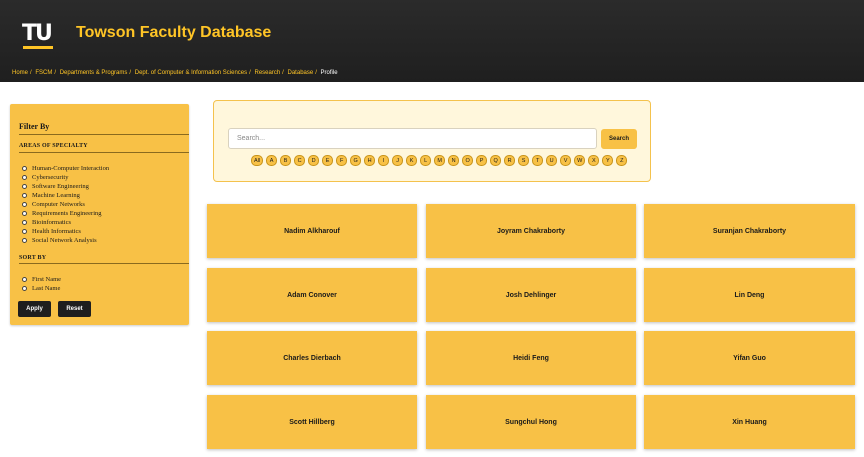 This screenshot has width=864, height=457. Describe the element at coordinates (594, 160) in the screenshot. I see `letter-filter: X` at that location.